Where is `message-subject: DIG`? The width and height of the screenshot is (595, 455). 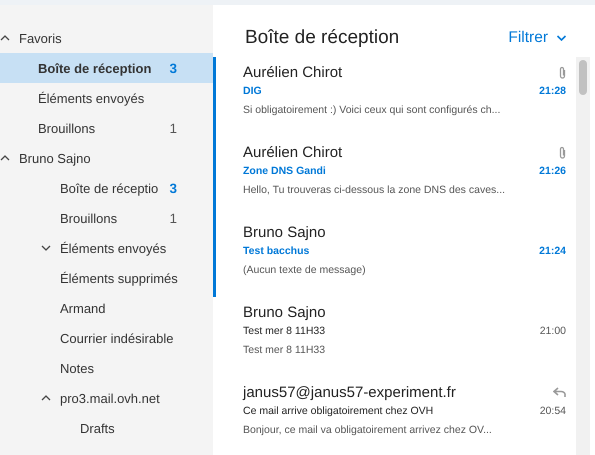 message-subject: DIG is located at coordinates (252, 91).